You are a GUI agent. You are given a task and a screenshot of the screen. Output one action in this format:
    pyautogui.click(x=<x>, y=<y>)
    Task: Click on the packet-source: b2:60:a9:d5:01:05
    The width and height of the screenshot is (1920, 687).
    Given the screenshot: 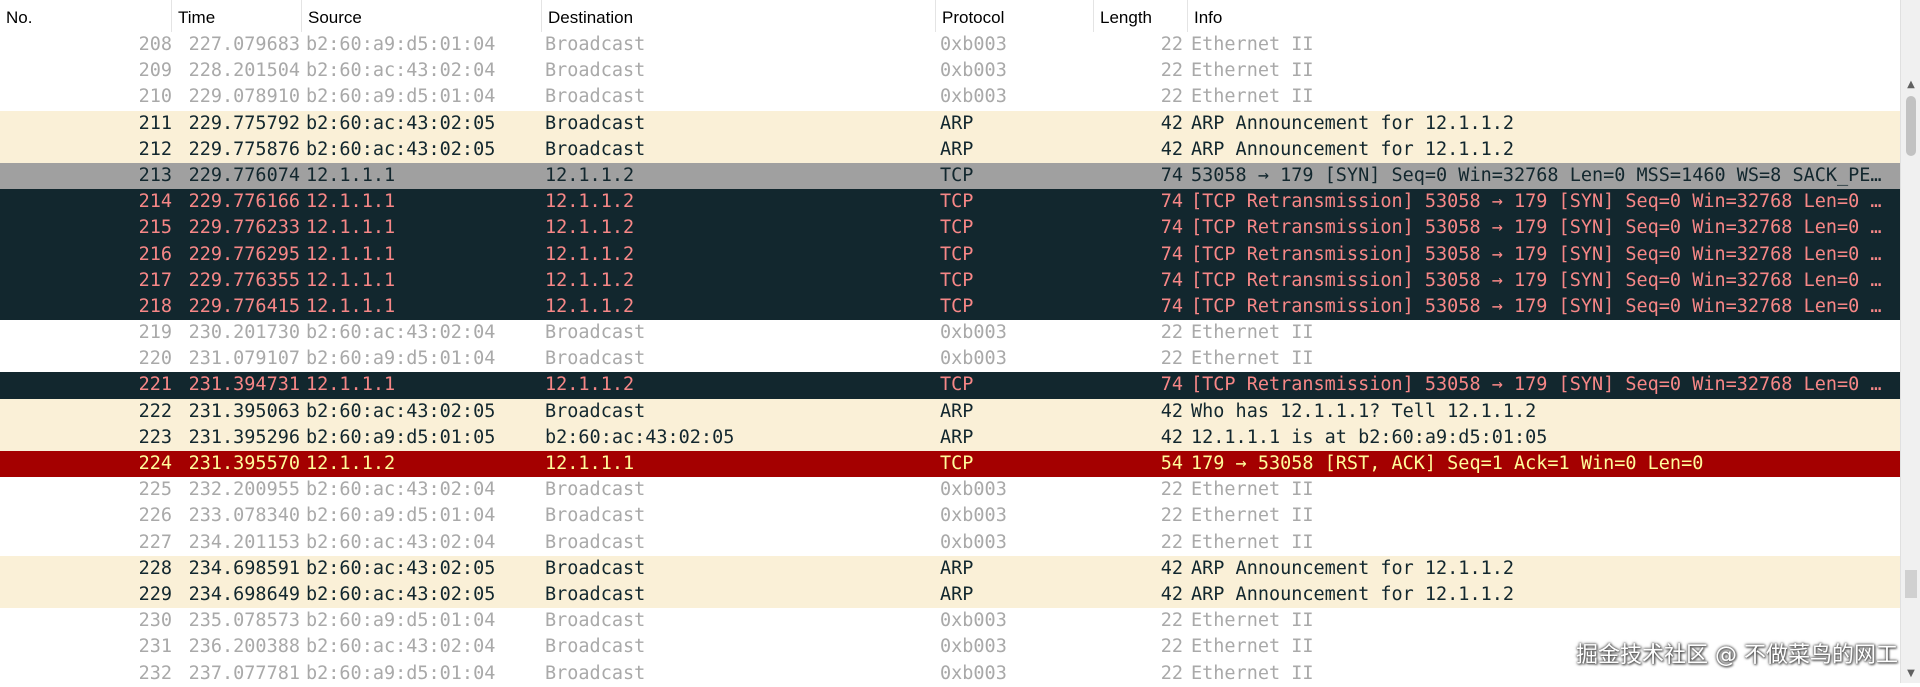 What is the action you would take?
    pyautogui.click(x=401, y=437)
    